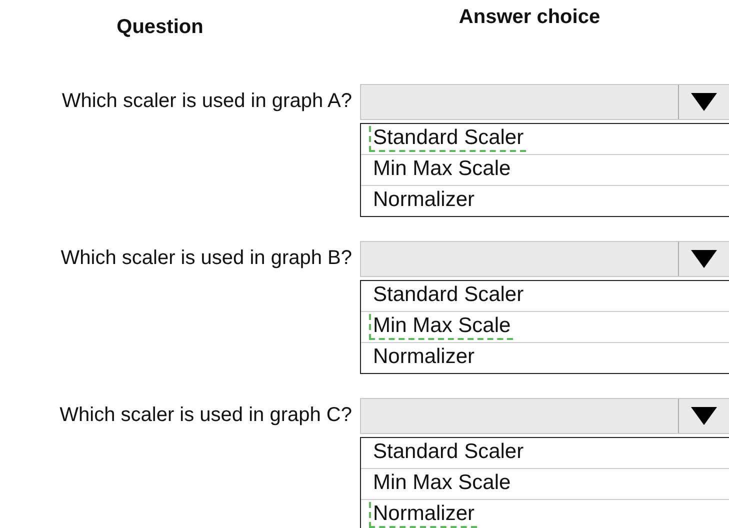 This screenshot has height=528, width=729. Describe the element at coordinates (529, 17) in the screenshot. I see `column-heading: Answer choice` at that location.